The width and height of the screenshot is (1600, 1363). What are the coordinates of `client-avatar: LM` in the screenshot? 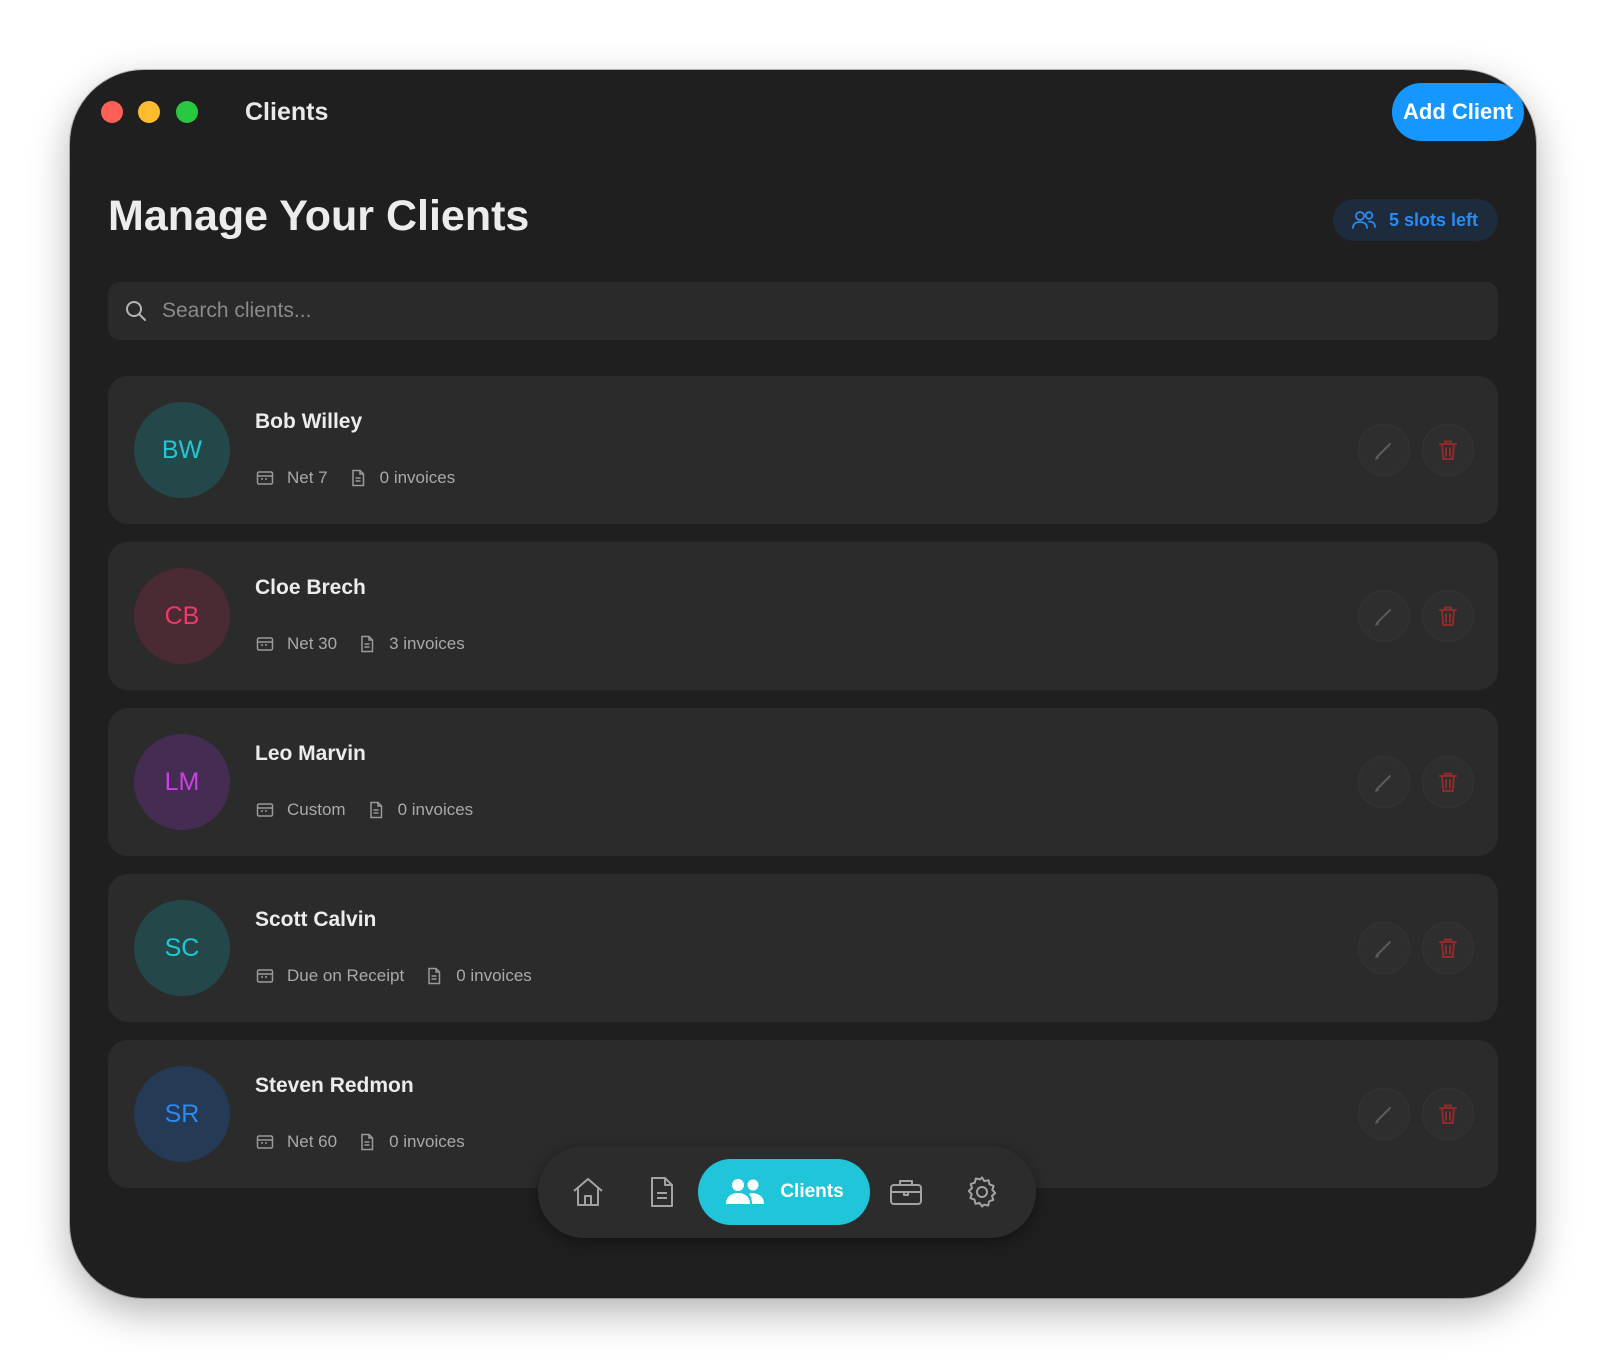 It's located at (182, 782).